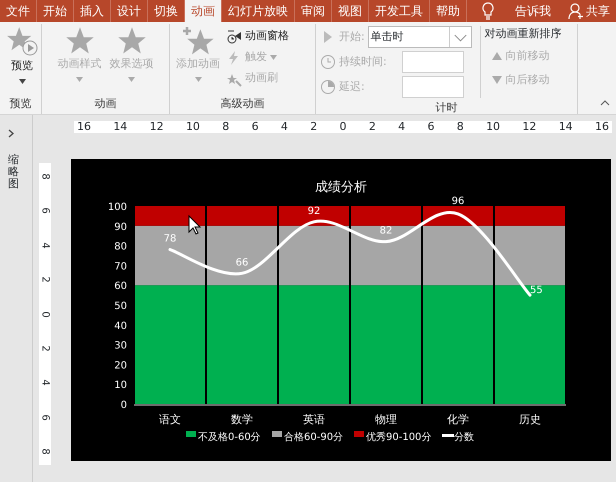  Describe the element at coordinates (446, 107) in the screenshot. I see `group-label: 计时` at that location.